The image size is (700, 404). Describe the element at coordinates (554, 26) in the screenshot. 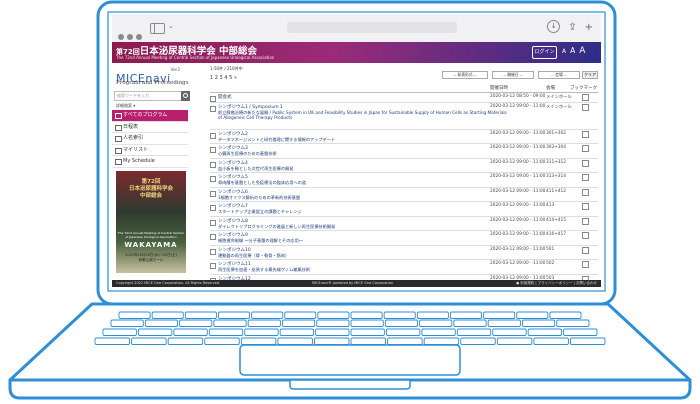

I see `download-icon: ↓` at that location.